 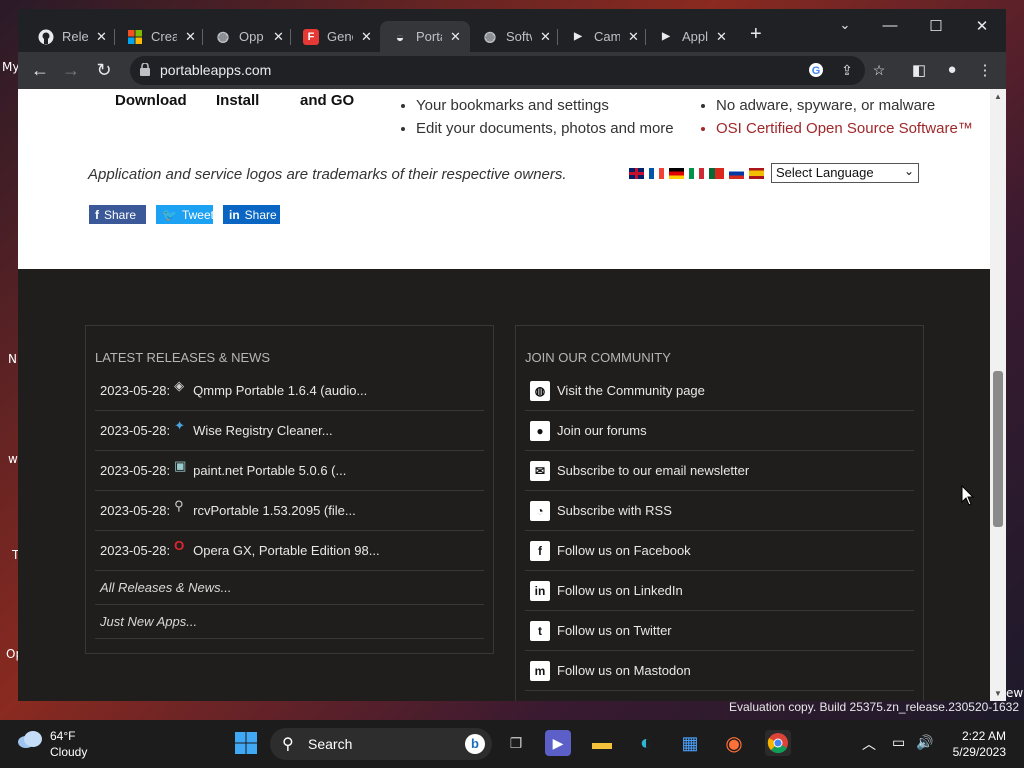 I want to click on portugal-flag-icon, so click(x=716, y=173).